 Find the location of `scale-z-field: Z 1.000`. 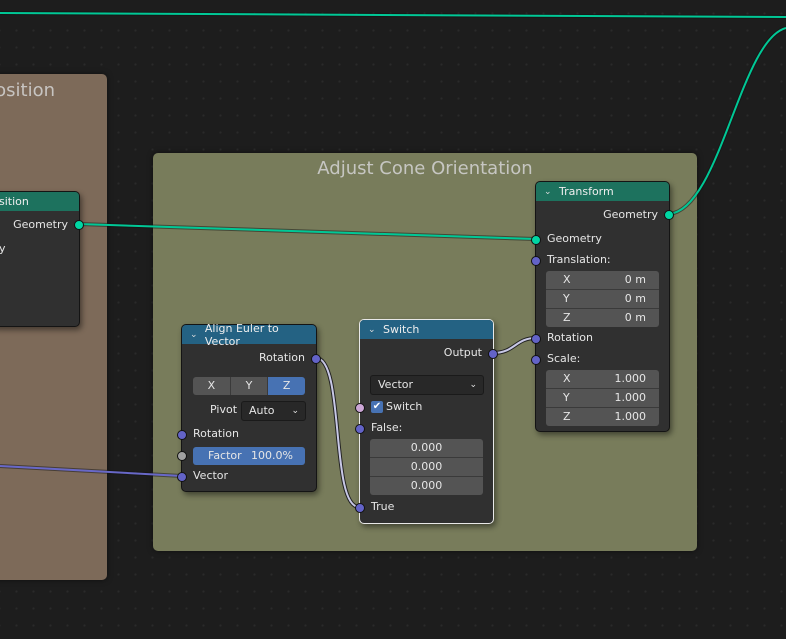

scale-z-field: Z 1.000 is located at coordinates (602, 417).